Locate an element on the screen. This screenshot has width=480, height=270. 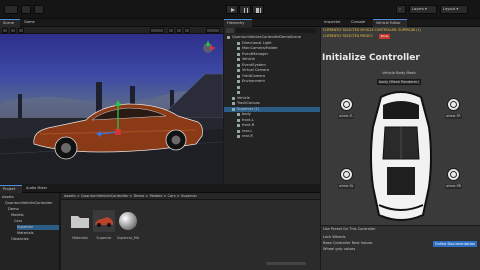
asset-item-material: Supercar_Mat is located at coordinates (128, 225).